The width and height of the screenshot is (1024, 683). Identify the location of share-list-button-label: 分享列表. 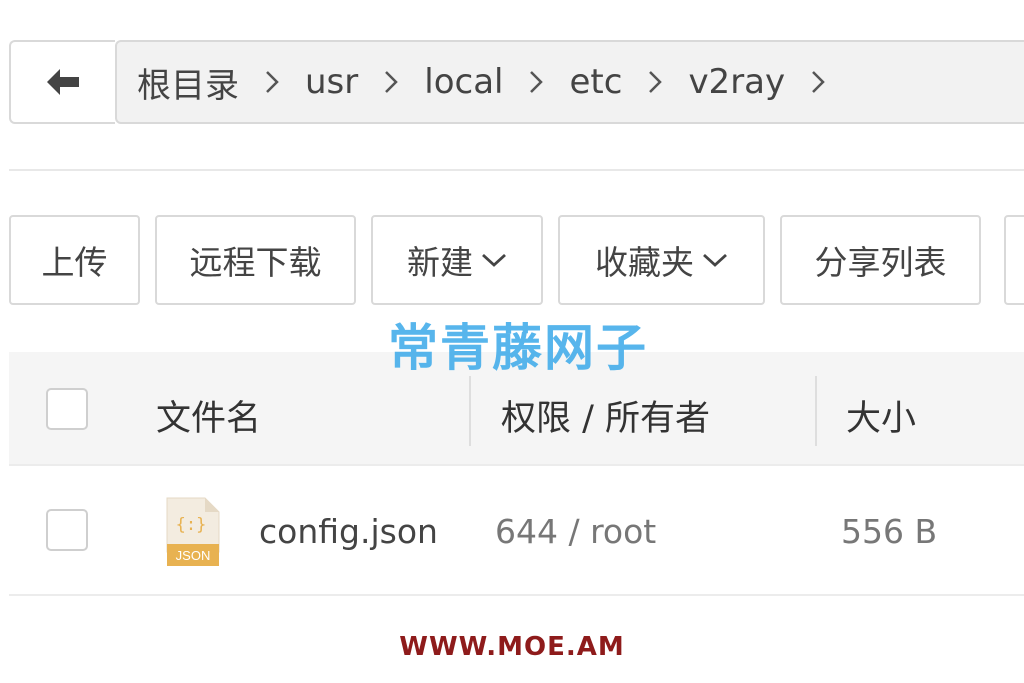
(880, 262).